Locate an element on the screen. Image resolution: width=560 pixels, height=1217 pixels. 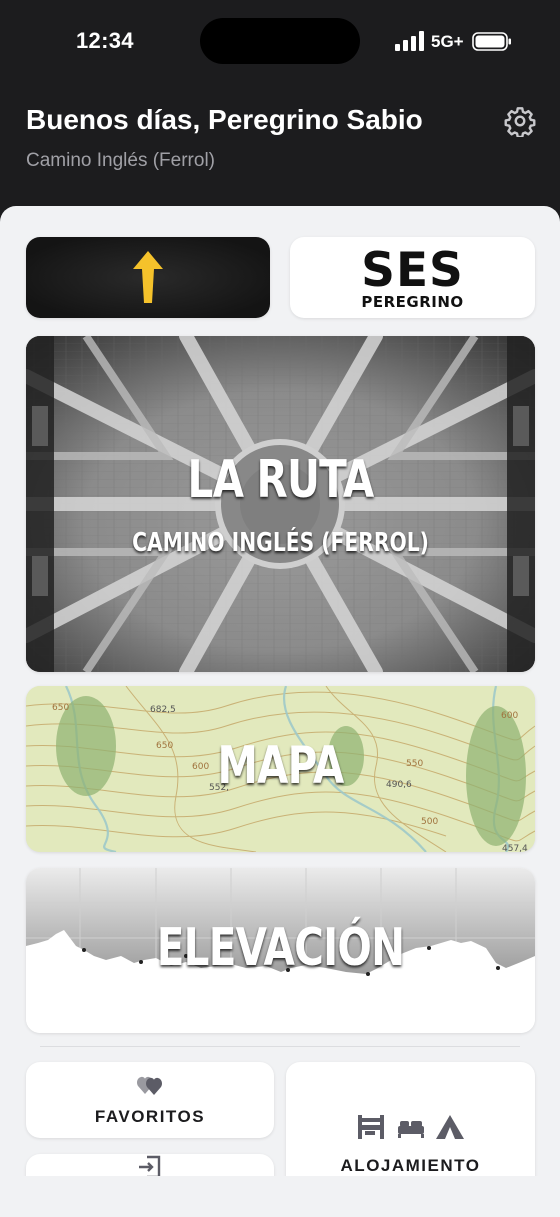
favoritos-label: FAVORITOS is located at coordinates (150, 1116).